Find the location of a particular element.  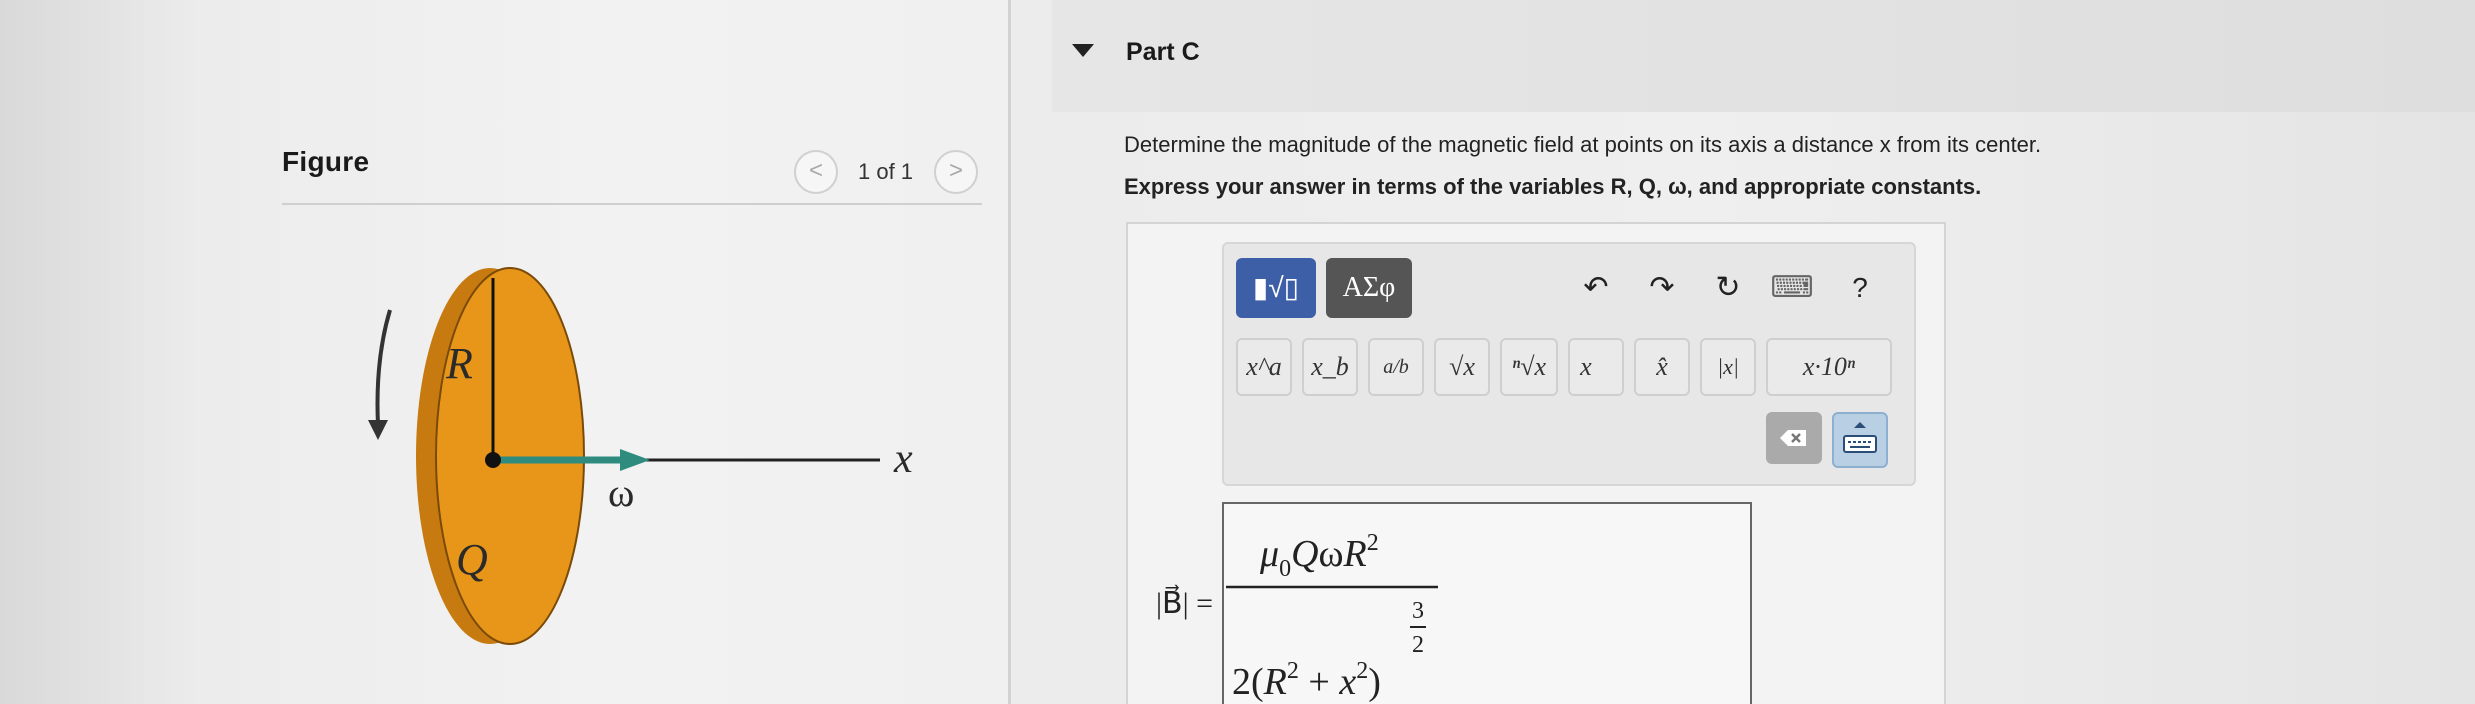

nth-root-button: ⁿ√x is located at coordinates (1529, 367).